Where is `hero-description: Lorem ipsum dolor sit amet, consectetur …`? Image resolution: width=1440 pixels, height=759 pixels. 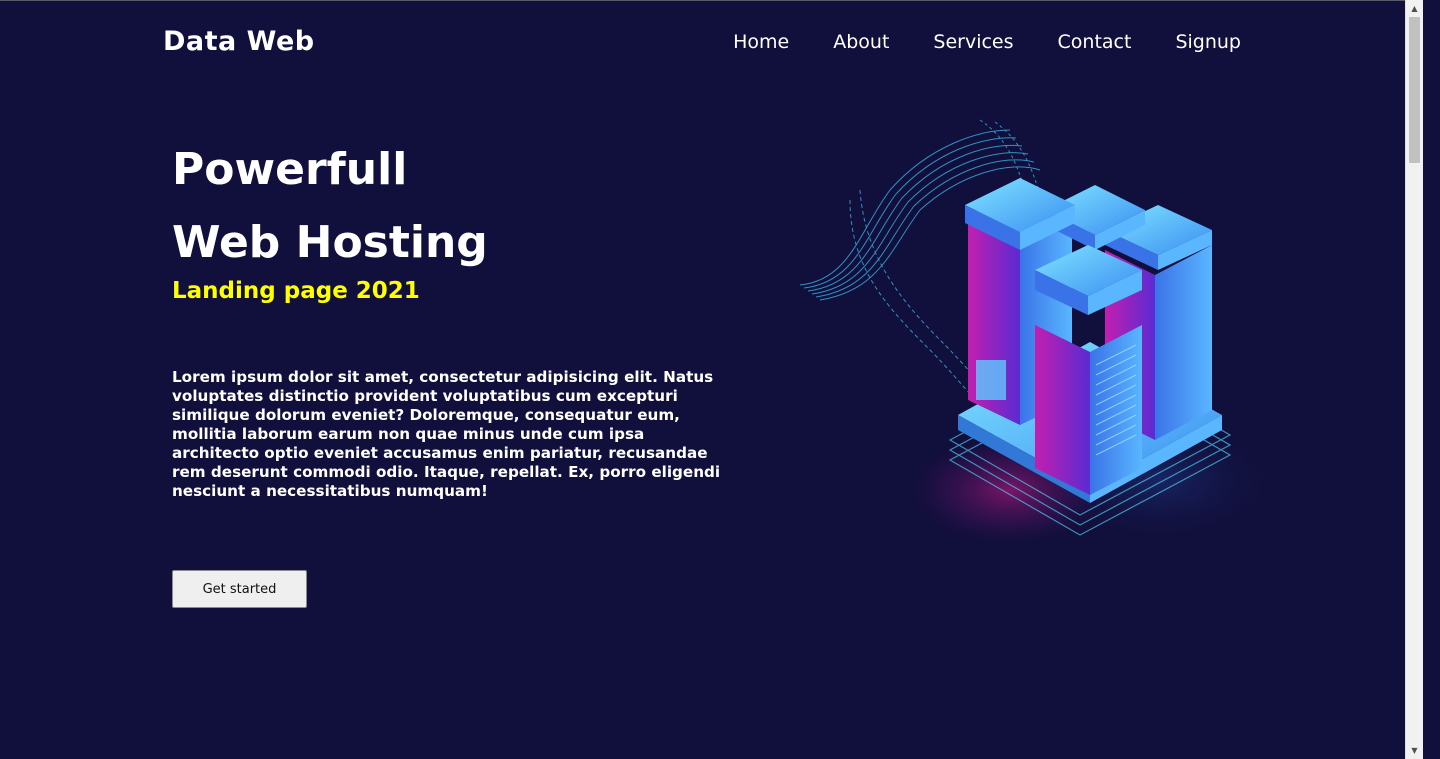
hero-description: Lorem ipsum dolor sit amet, consectetur … is located at coordinates (446, 434).